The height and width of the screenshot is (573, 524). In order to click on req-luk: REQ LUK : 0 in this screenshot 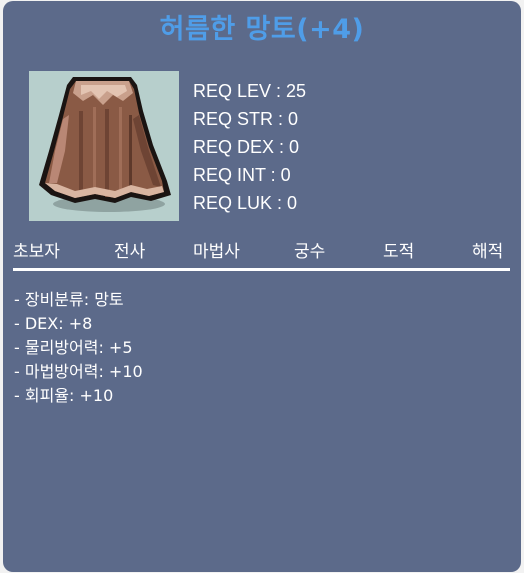, I will do `click(245, 203)`.